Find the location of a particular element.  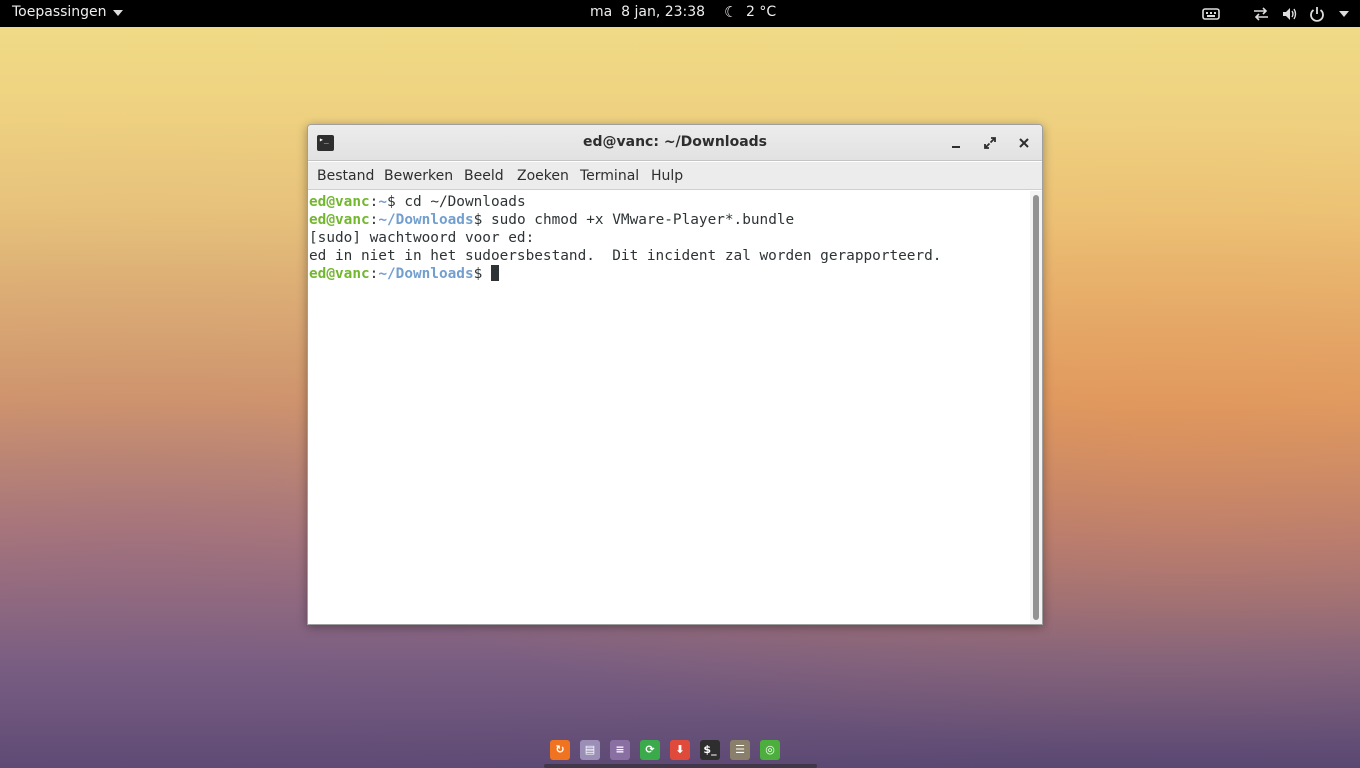

menu-bewerken: Bewerken is located at coordinates (418, 176).